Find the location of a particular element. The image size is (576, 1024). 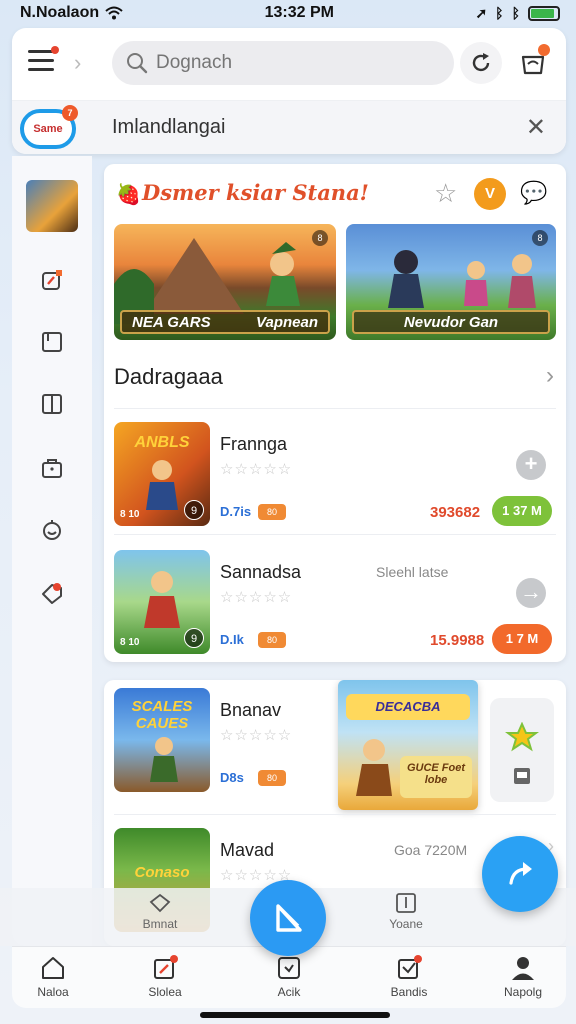

app-thumbnail: SCALES CAUES is located at coordinates (162, 740).